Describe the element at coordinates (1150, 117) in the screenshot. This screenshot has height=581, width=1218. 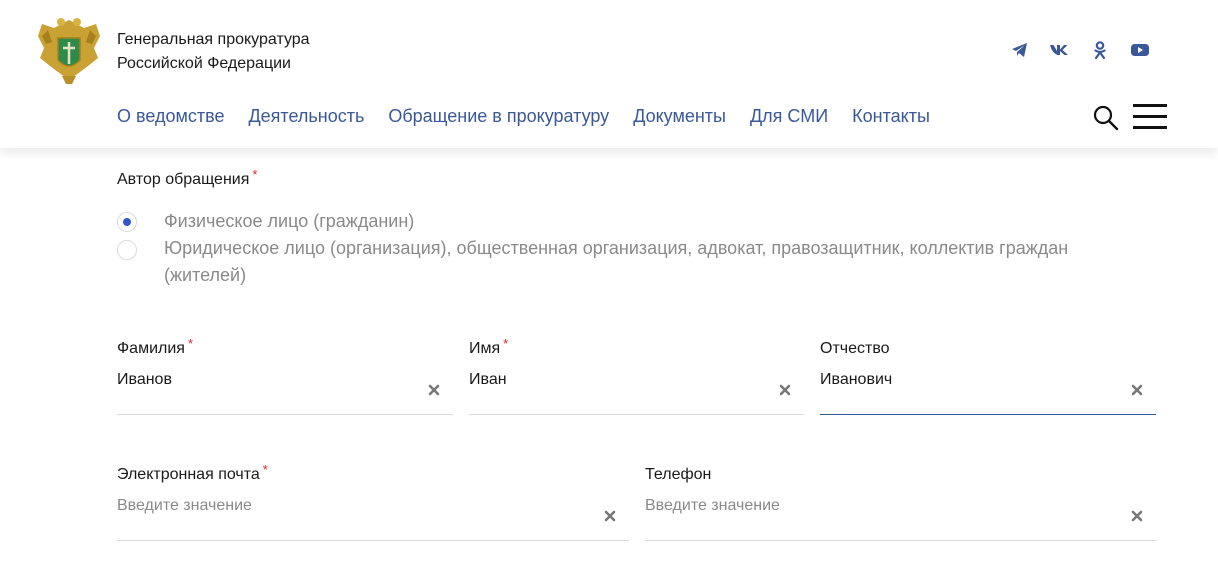
I see `hamburger-menu-icon` at that location.